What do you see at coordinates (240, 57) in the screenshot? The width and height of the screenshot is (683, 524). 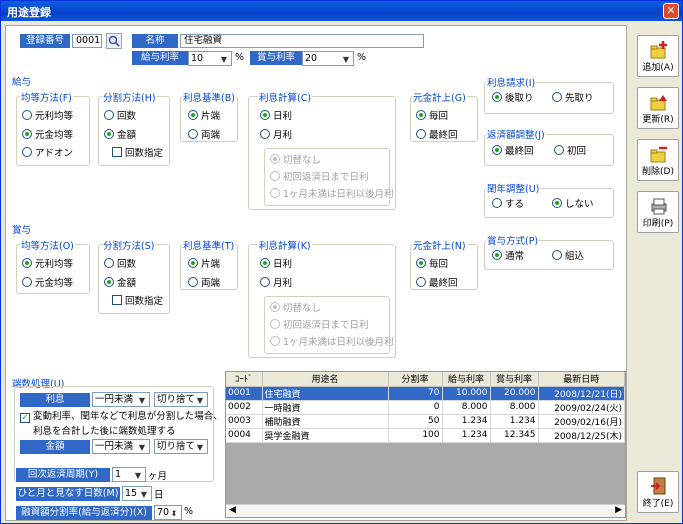 I see `rate-unit: %` at bounding box center [240, 57].